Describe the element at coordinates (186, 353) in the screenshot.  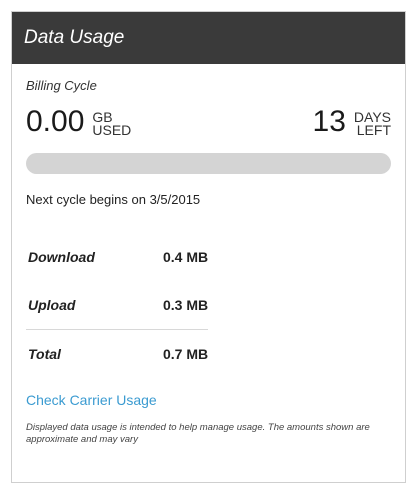
I see `total-value: 0.7 MB` at that location.